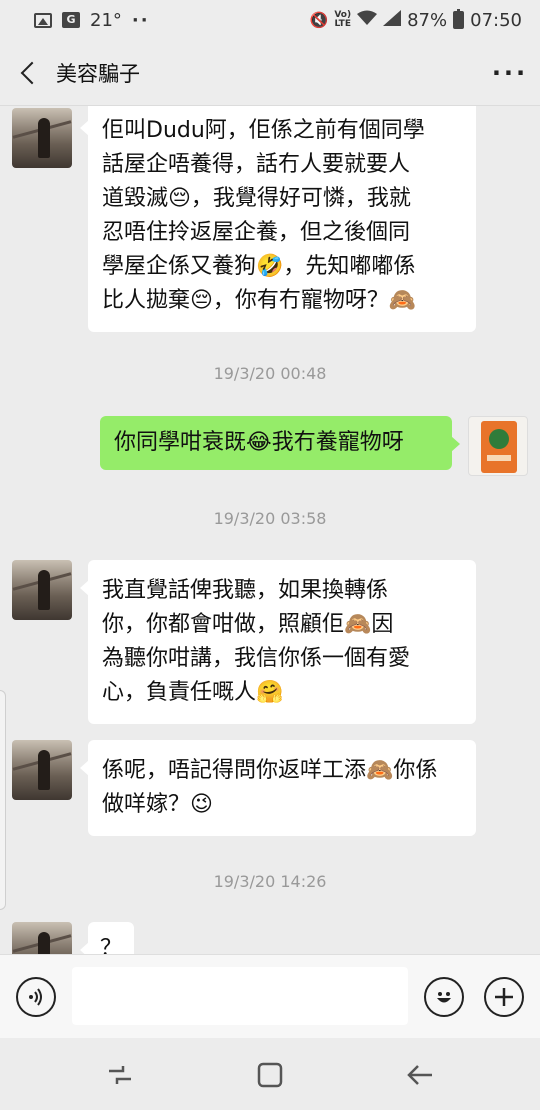 This screenshot has height=1110, width=540. What do you see at coordinates (343, 19) in the screenshot?
I see `volte-icon: Vo) LTE` at bounding box center [343, 19].